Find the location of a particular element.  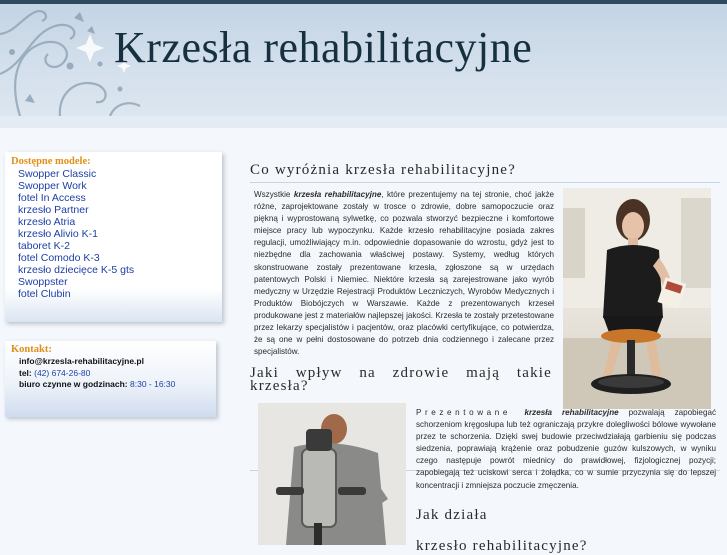

section2-lead-emphasis: krzesła rehabilitacyjne is located at coordinates (571, 412).